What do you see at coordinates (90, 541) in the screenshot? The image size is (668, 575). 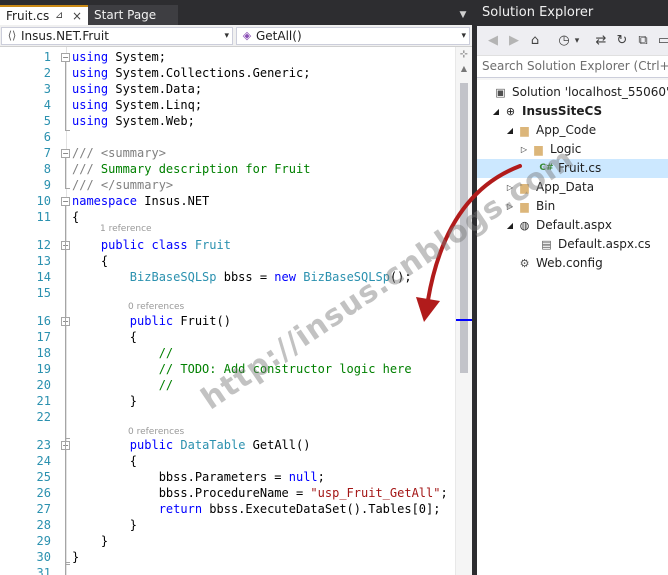 I see `code-token: }` at bounding box center [90, 541].